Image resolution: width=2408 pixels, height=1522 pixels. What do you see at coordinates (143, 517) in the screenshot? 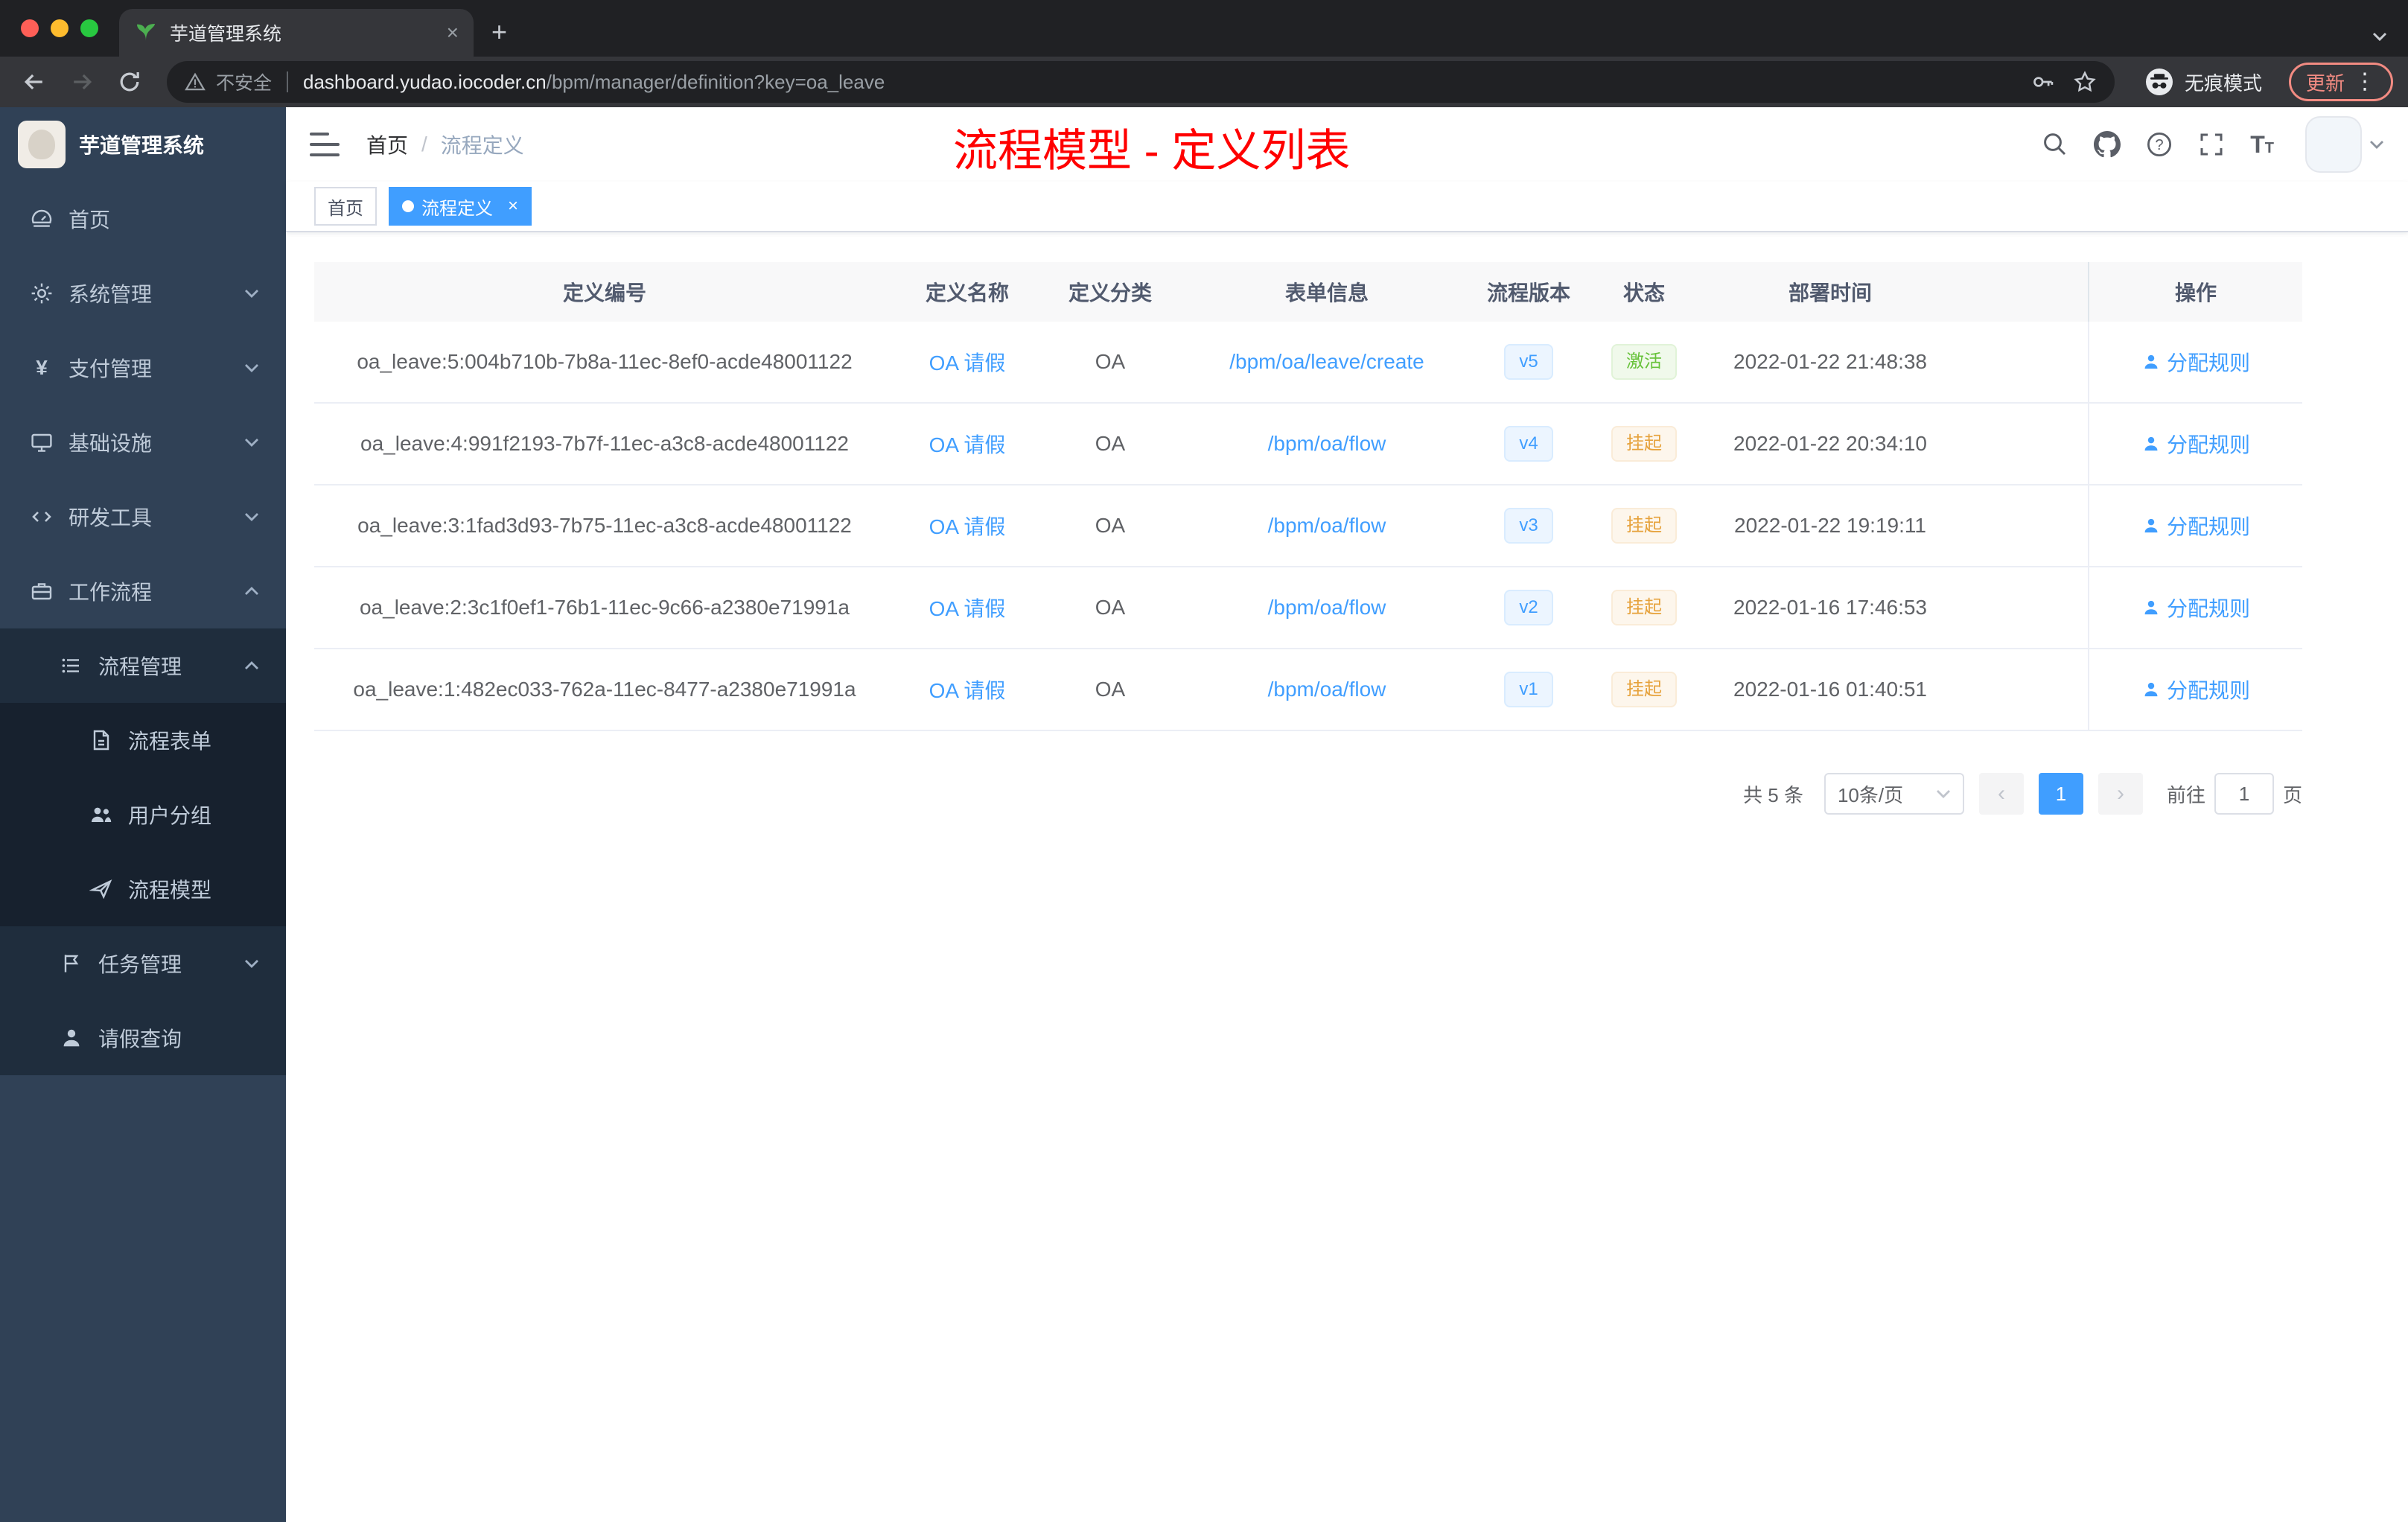
I see `sidebar-item-dev-tools: 研发工具` at bounding box center [143, 517].